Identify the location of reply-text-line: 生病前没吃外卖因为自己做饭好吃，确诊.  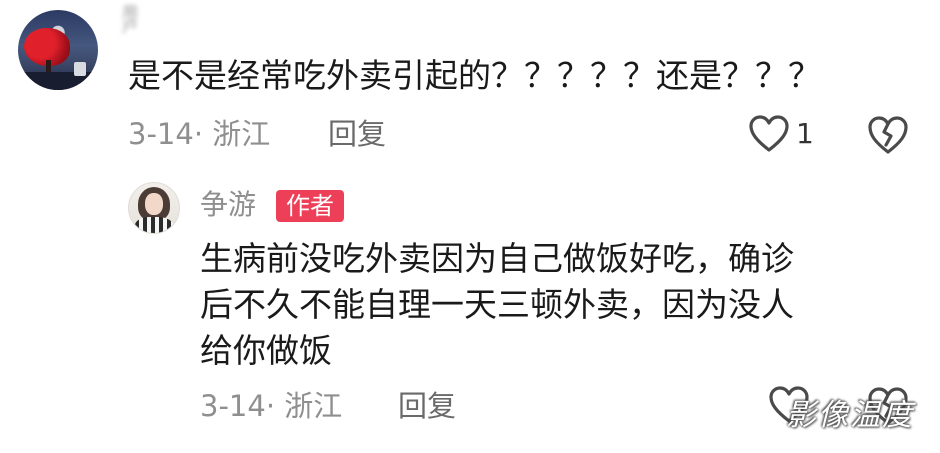
(497, 258).